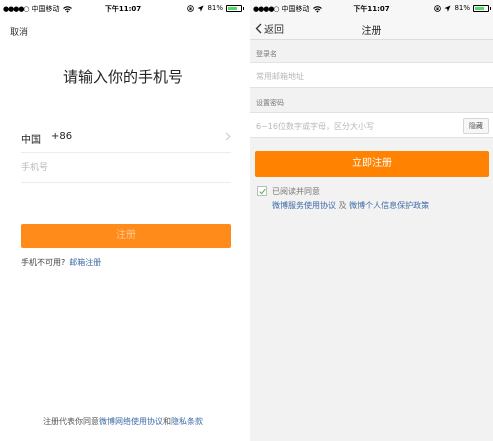 The width and height of the screenshot is (493, 441). What do you see at coordinates (372, 164) in the screenshot?
I see `register-now-button: 立即注册` at bounding box center [372, 164].